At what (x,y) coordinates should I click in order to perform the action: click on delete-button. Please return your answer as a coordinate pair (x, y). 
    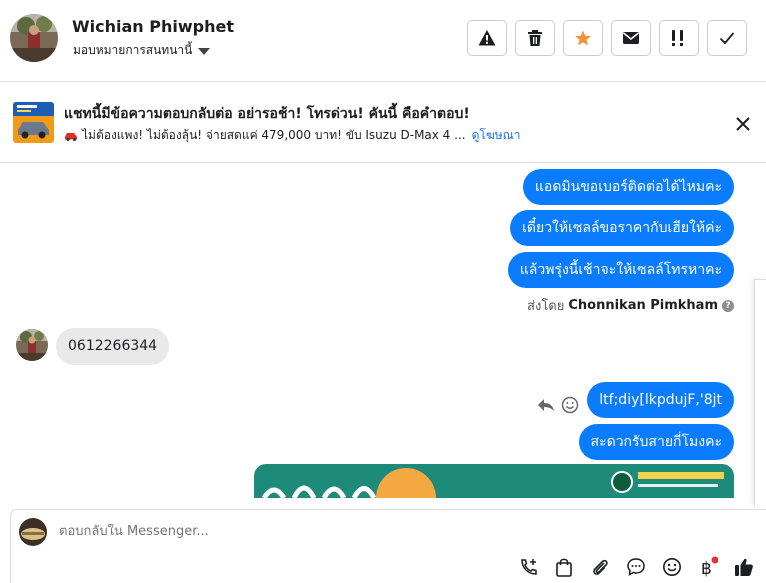
    Looking at the image, I should click on (535, 38).